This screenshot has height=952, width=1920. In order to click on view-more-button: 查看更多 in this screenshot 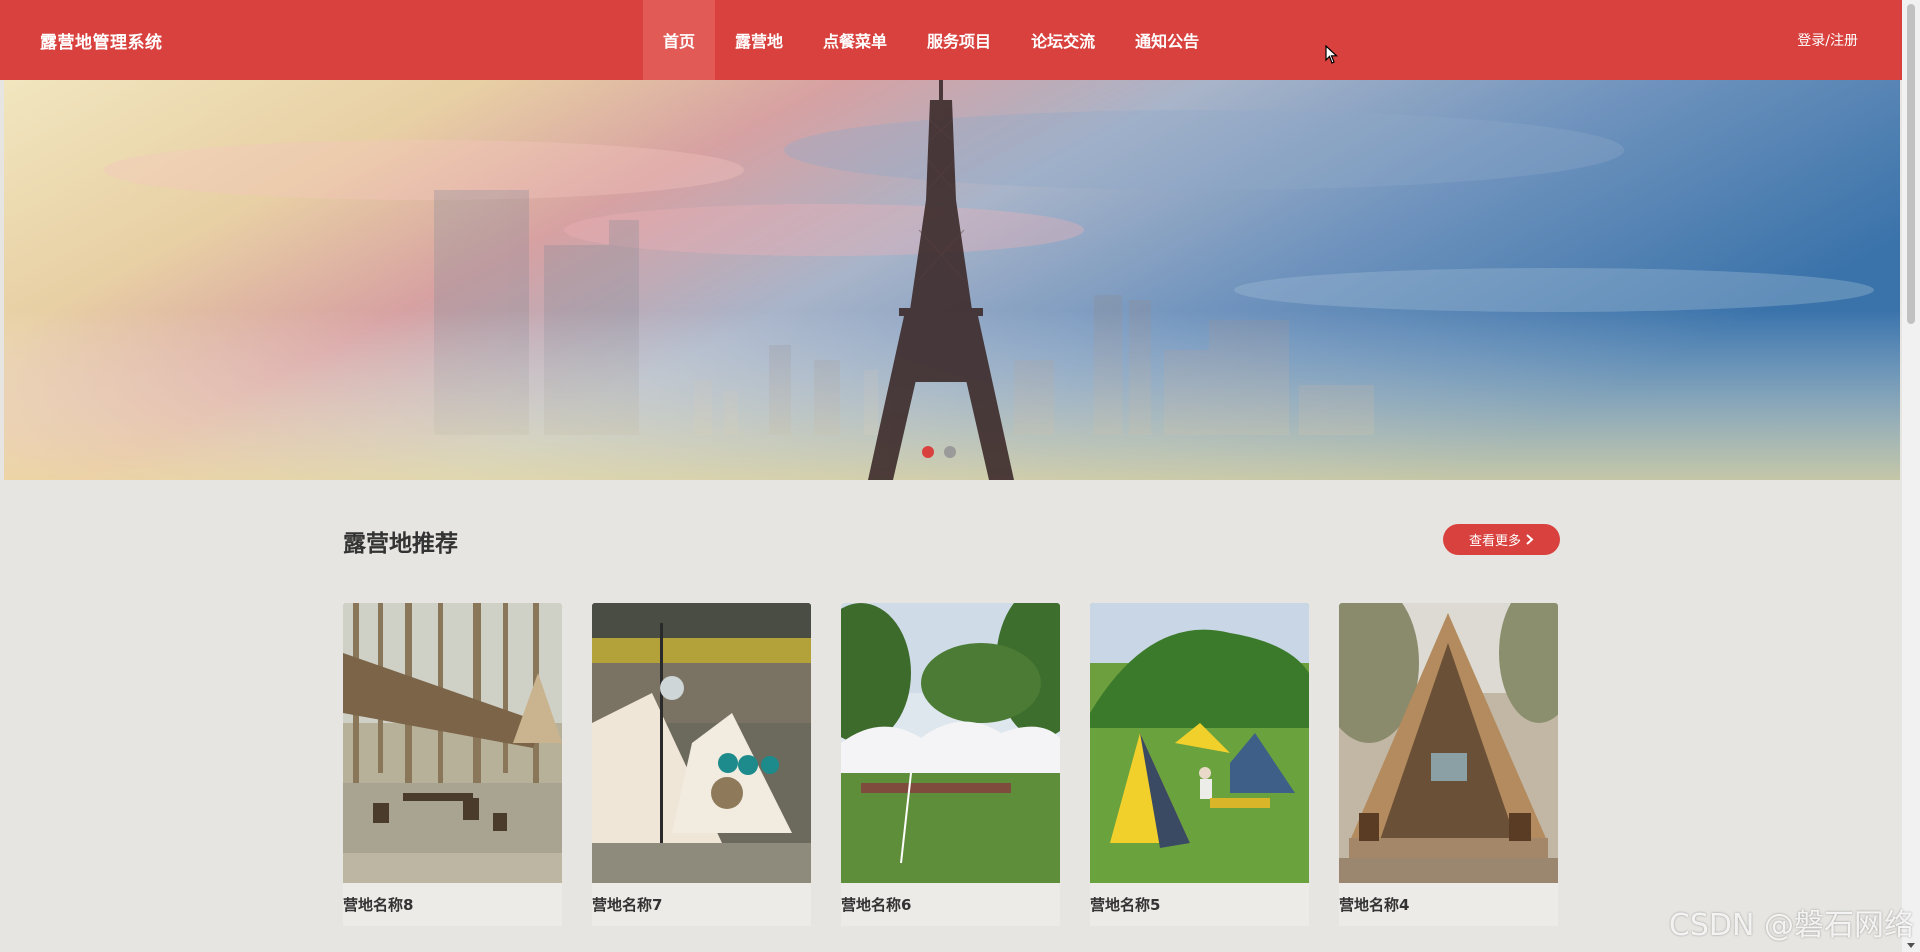, I will do `click(1501, 539)`.